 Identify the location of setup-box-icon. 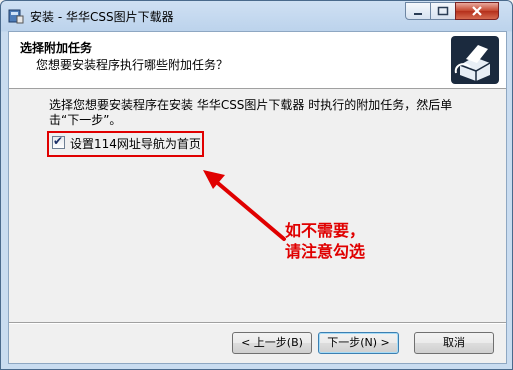
(475, 60).